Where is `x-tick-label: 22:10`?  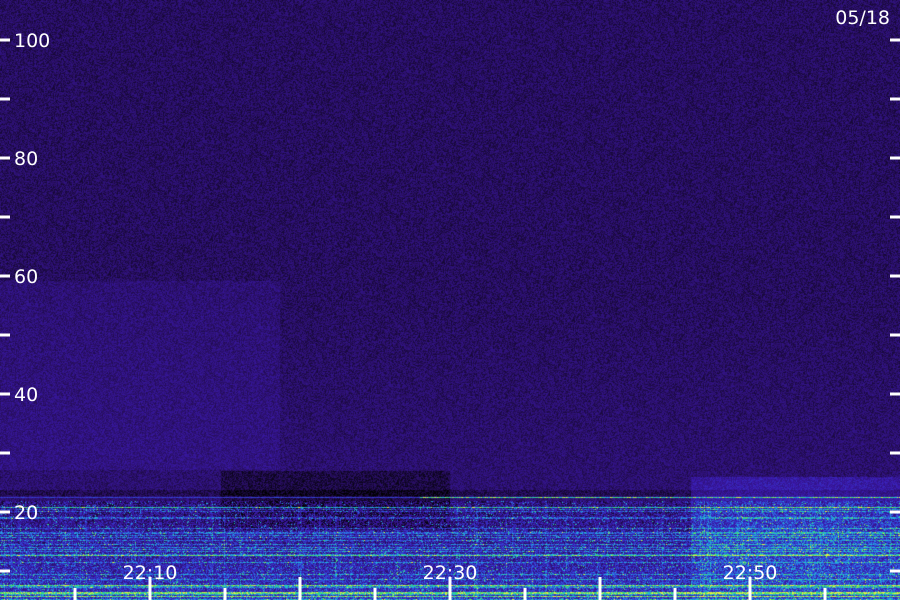 x-tick-label: 22:10 is located at coordinates (150, 573).